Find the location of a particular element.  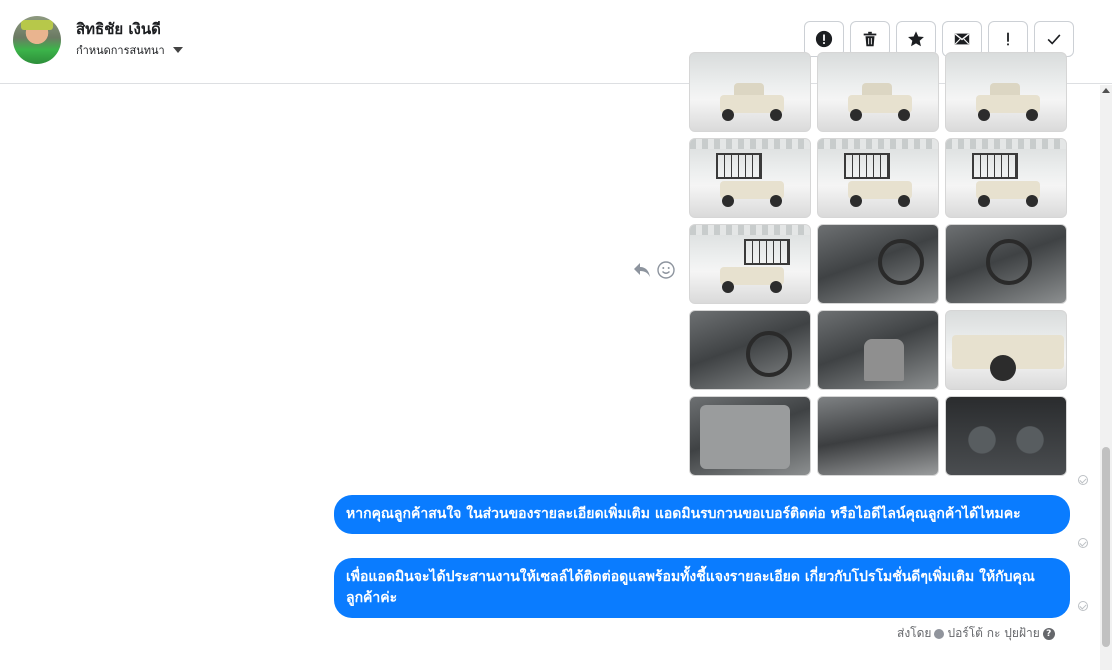

trash-icon is located at coordinates (870, 39).